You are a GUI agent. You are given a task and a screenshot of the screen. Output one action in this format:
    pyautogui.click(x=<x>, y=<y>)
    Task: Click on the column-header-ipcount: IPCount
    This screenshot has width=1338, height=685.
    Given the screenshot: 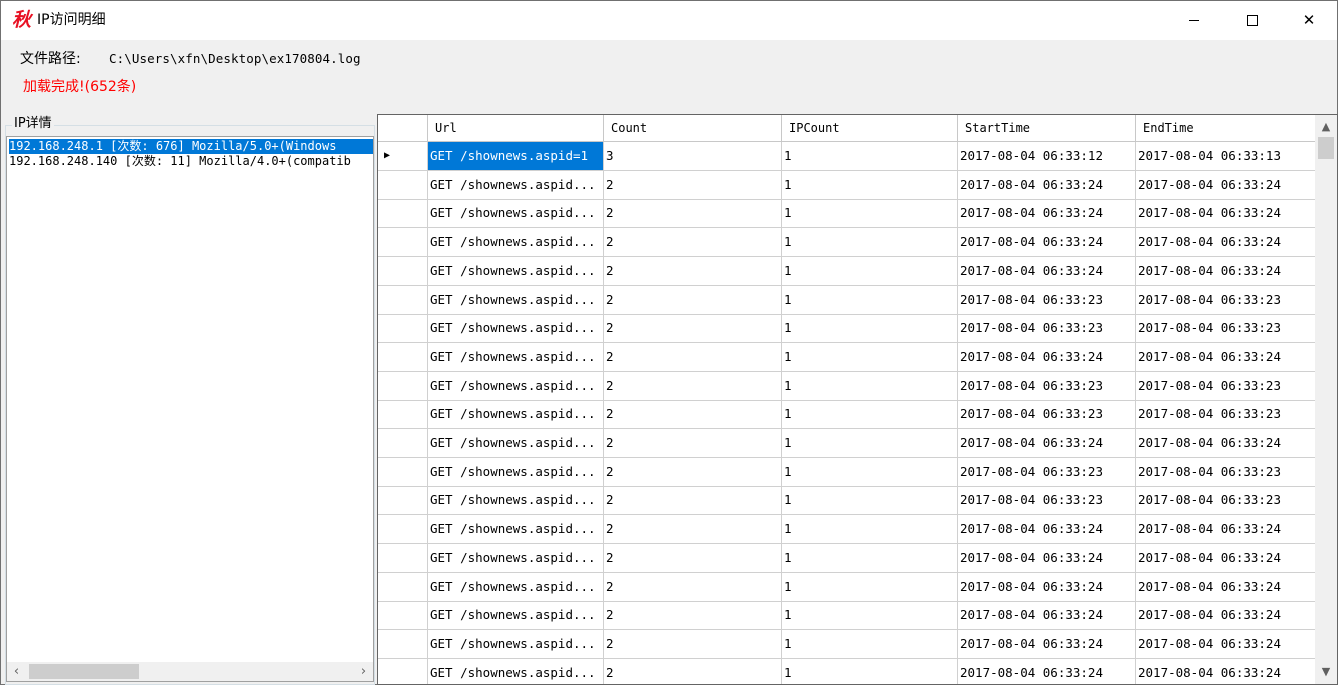 What is the action you would take?
    pyautogui.click(x=870, y=128)
    